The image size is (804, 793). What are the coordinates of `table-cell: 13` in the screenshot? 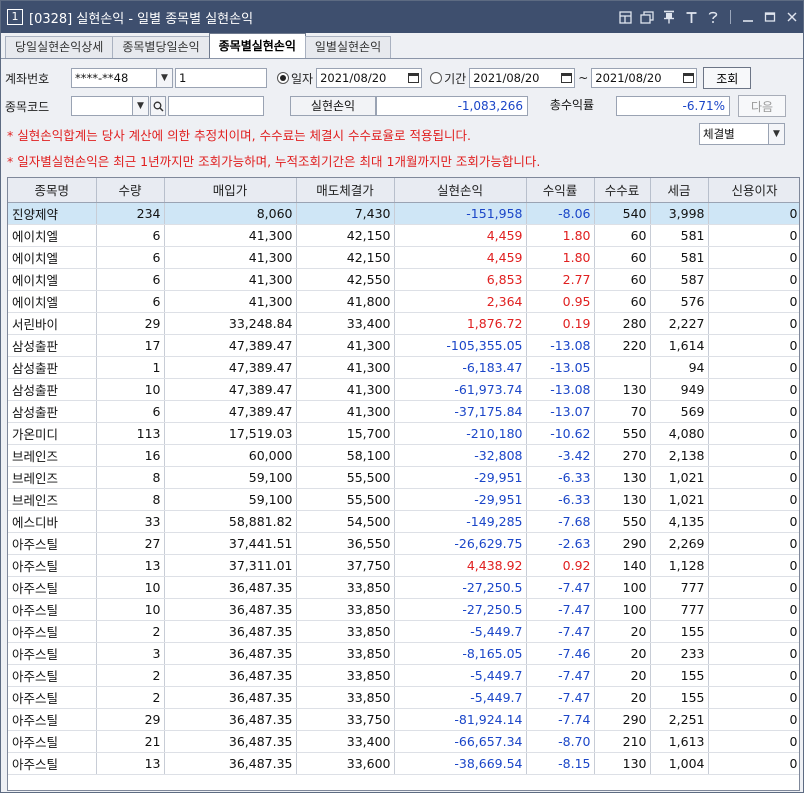 It's located at (130, 565).